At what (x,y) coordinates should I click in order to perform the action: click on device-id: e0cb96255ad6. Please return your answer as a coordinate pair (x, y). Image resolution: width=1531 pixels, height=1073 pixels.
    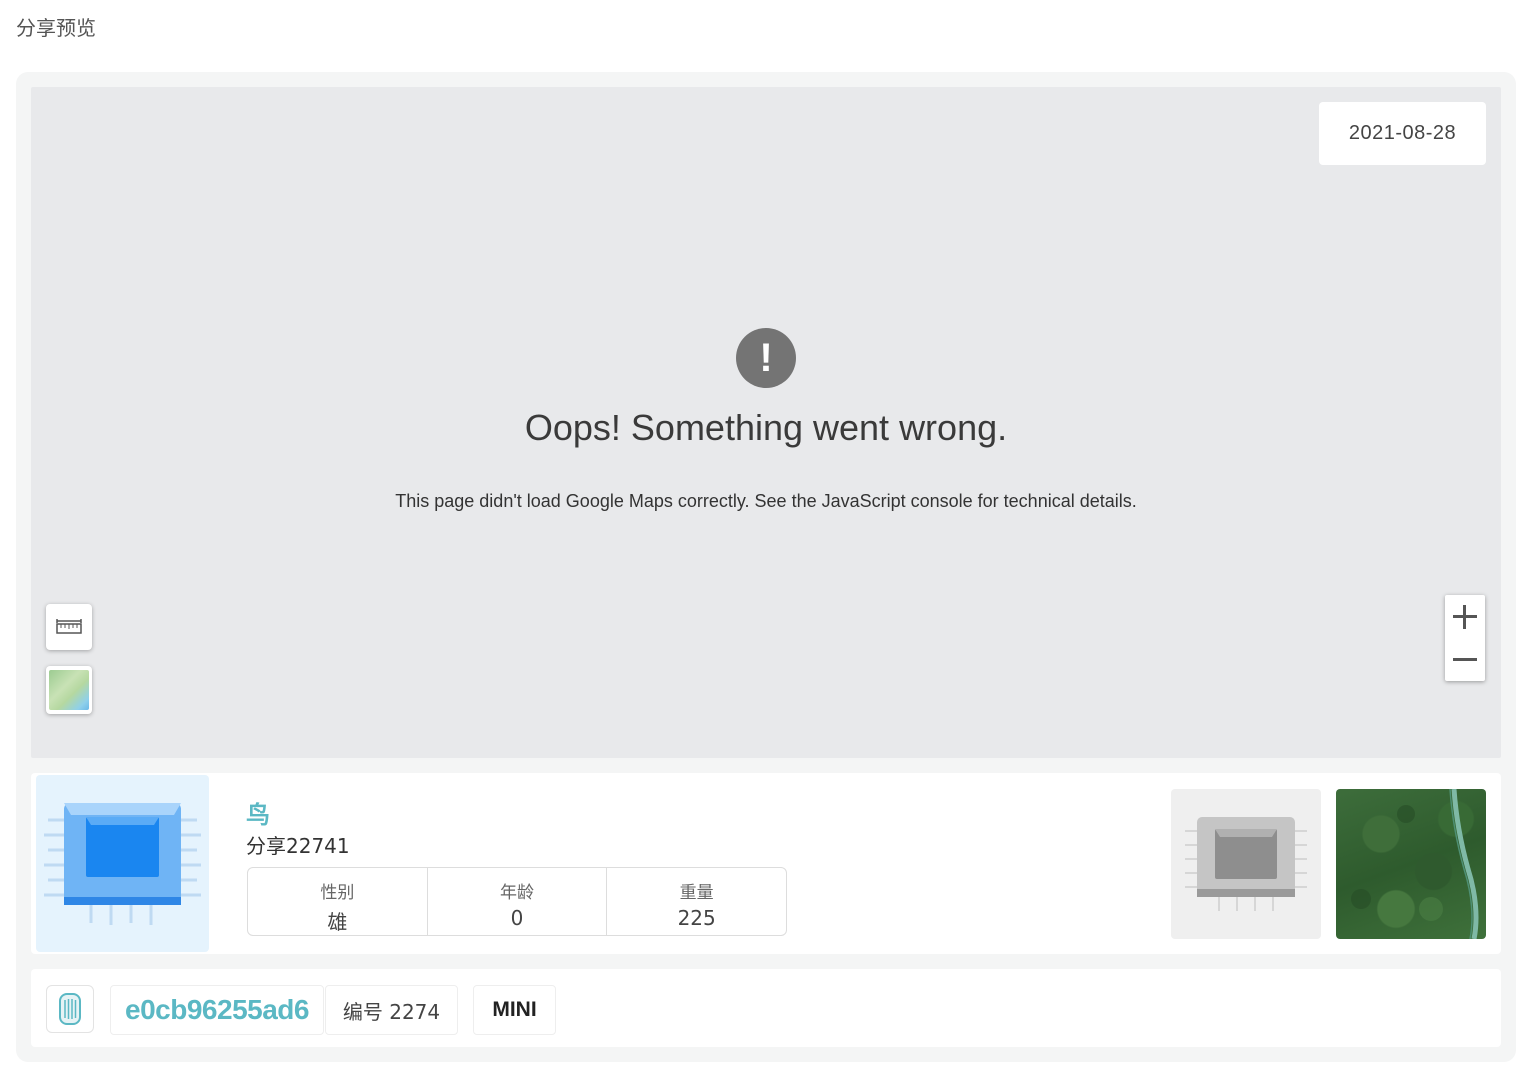
    Looking at the image, I should click on (217, 1010).